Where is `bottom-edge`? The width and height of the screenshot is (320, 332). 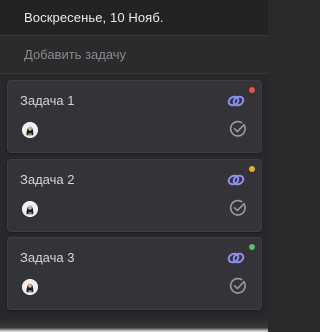 bottom-edge is located at coordinates (134, 325).